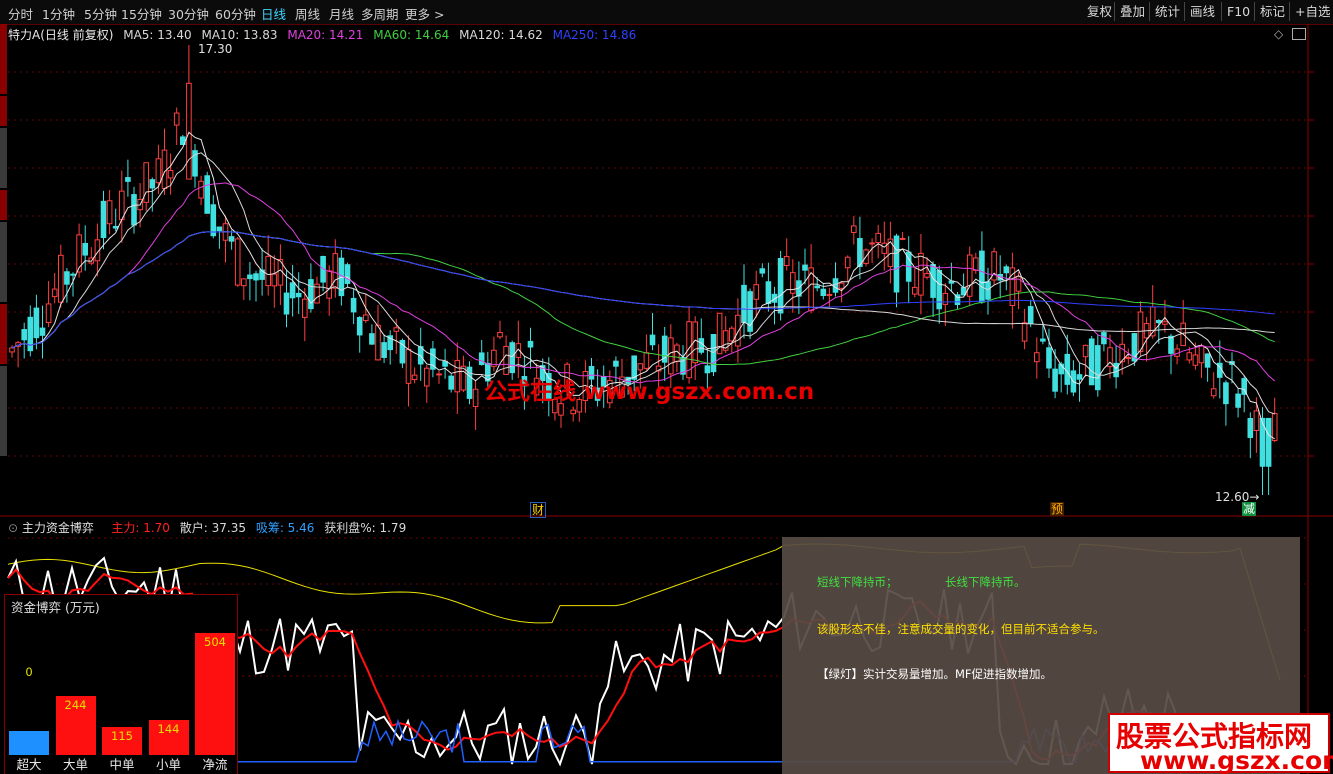 Image resolution: width=1333 pixels, height=774 pixels. I want to click on fund-bar-category: 超大, so click(29, 764).